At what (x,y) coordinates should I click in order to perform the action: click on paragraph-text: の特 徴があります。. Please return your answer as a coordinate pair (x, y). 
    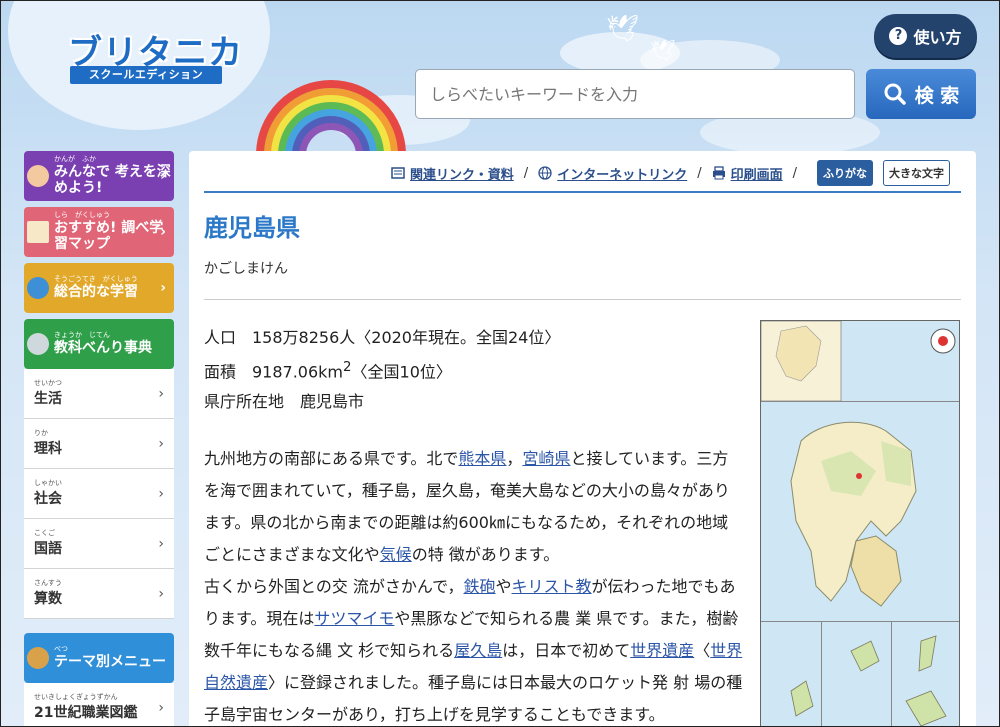
    Looking at the image, I should click on (485, 555).